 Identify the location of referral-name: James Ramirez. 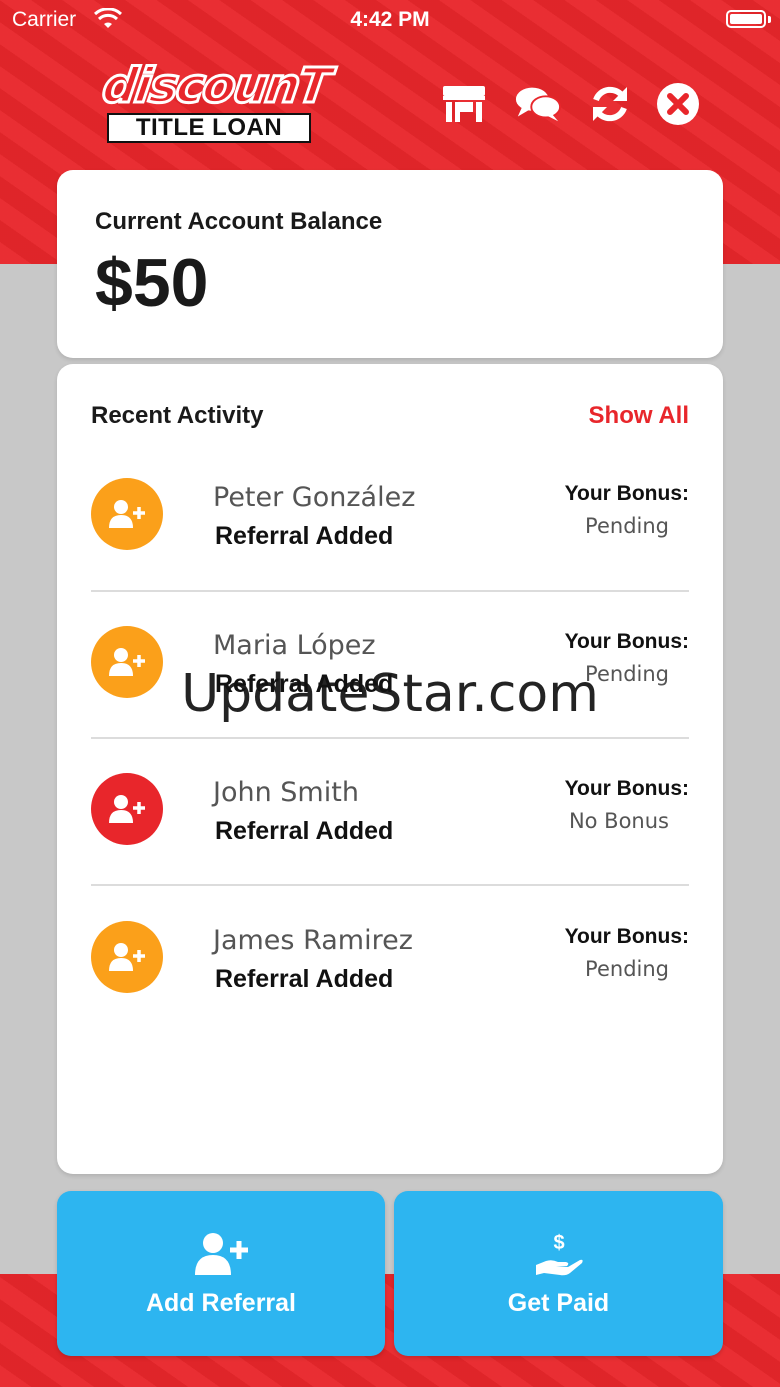
(313, 940).